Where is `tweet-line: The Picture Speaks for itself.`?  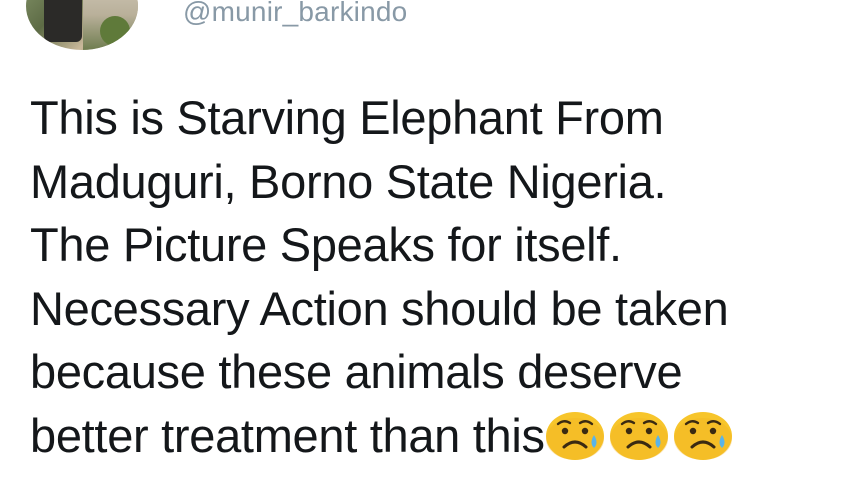 tweet-line: The Picture Speaks for itself. is located at coordinates (326, 244).